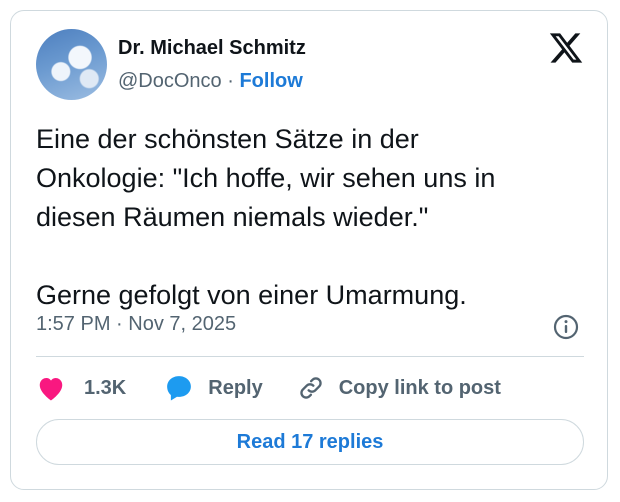 This screenshot has height=502, width=620. Describe the element at coordinates (268, 388) in the screenshot. I see `action-bar: 1.3K Reply Copy link to post` at that location.